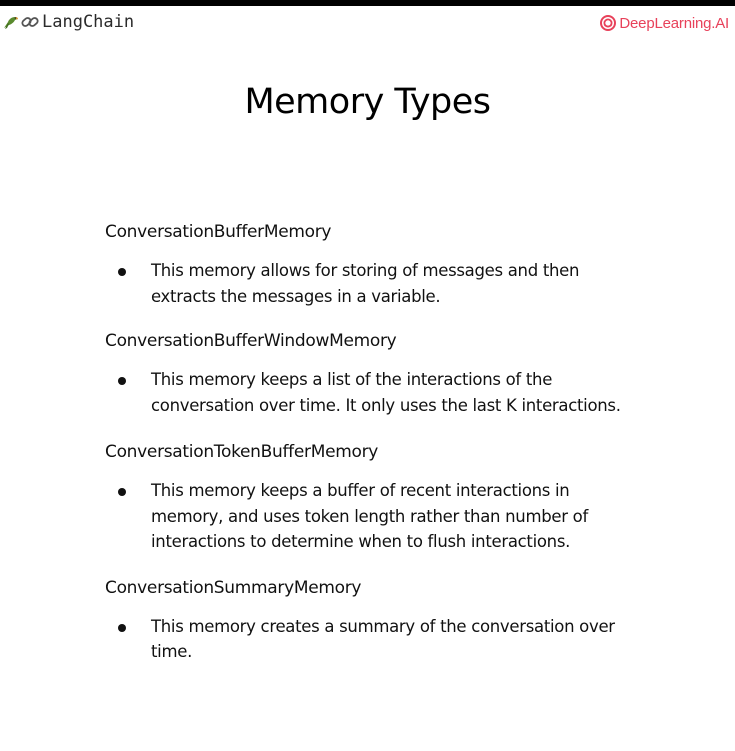  Describe the element at coordinates (30, 22) in the screenshot. I see `link-icon` at that location.